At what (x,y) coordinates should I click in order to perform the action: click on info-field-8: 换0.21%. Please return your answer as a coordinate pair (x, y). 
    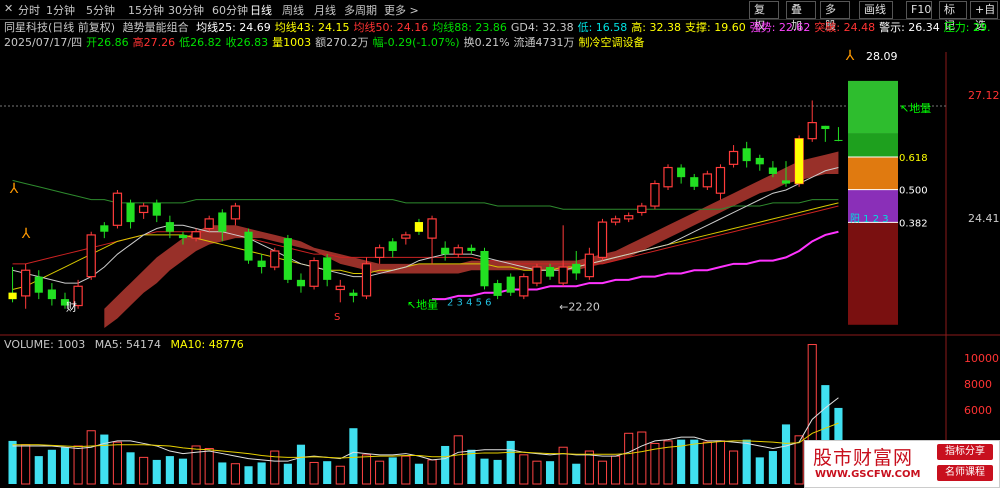
    Looking at the image, I should click on (486, 42).